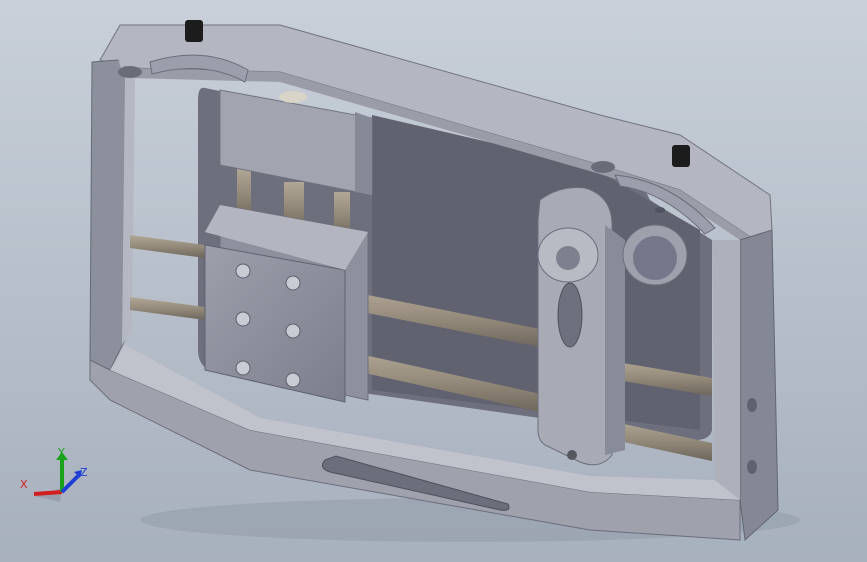 The width and height of the screenshot is (867, 562). What do you see at coordinates (48, 493) in the screenshot?
I see `x-axis-line` at bounding box center [48, 493].